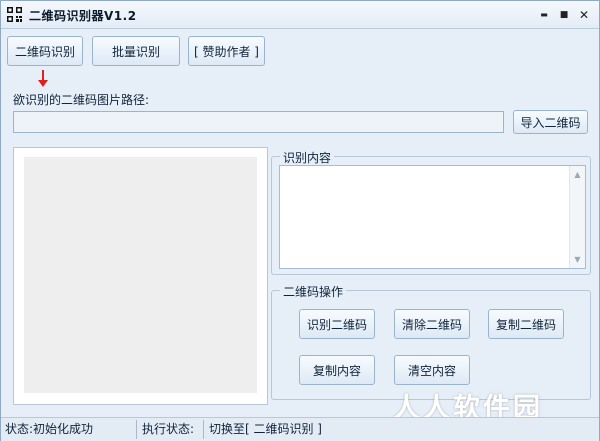  I want to click on result-group-title: 识别内容, so click(307, 157).